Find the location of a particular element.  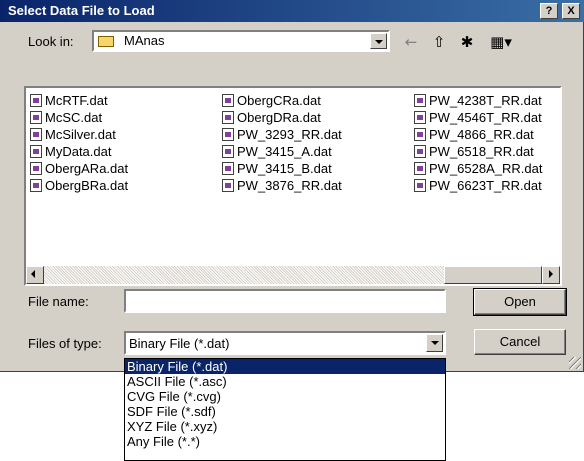

dialog-title: Select Data File to Load is located at coordinates (81, 10).